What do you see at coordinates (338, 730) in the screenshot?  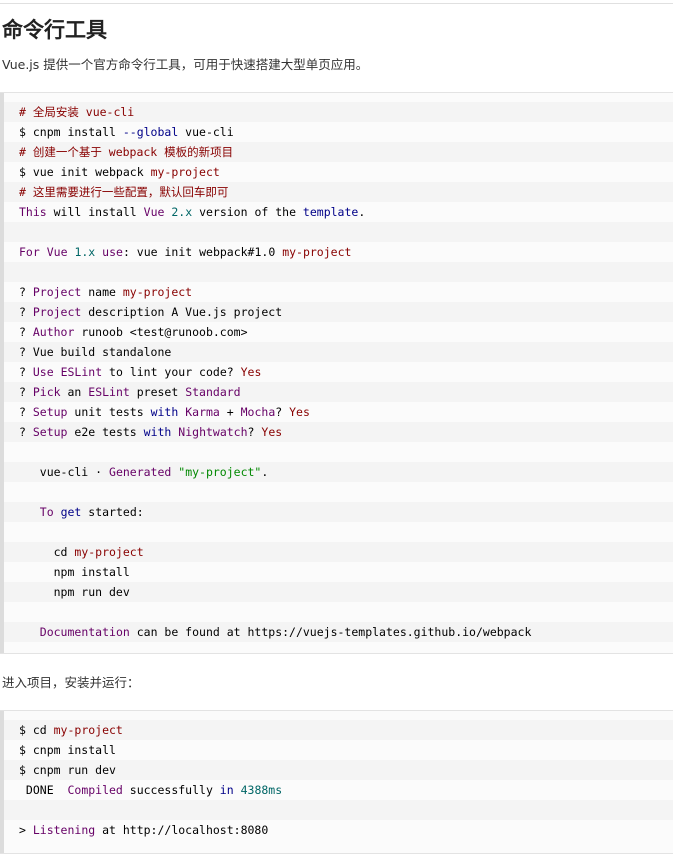 I see `code-line: $ cd my-project` at bounding box center [338, 730].